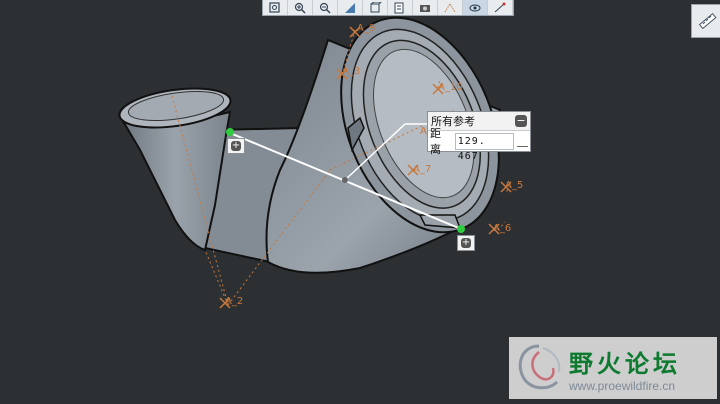 The width and height of the screenshot is (720, 404). I want to click on measure-tool-button, so click(705, 21).